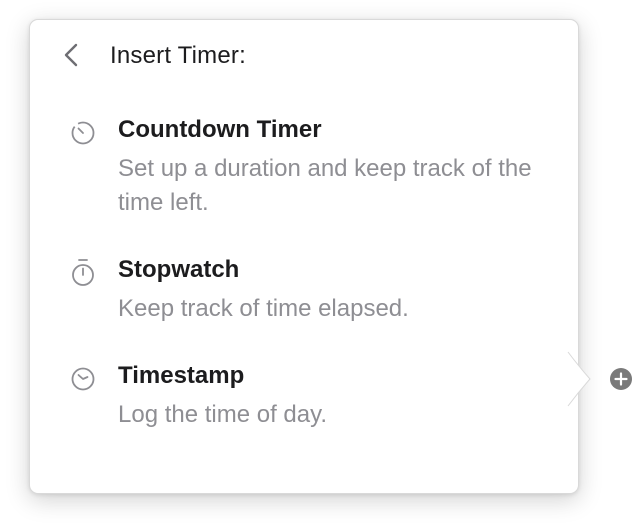 The height and width of the screenshot is (531, 633). Describe the element at coordinates (83, 272) in the screenshot. I see `stopwatch-icon` at that location.